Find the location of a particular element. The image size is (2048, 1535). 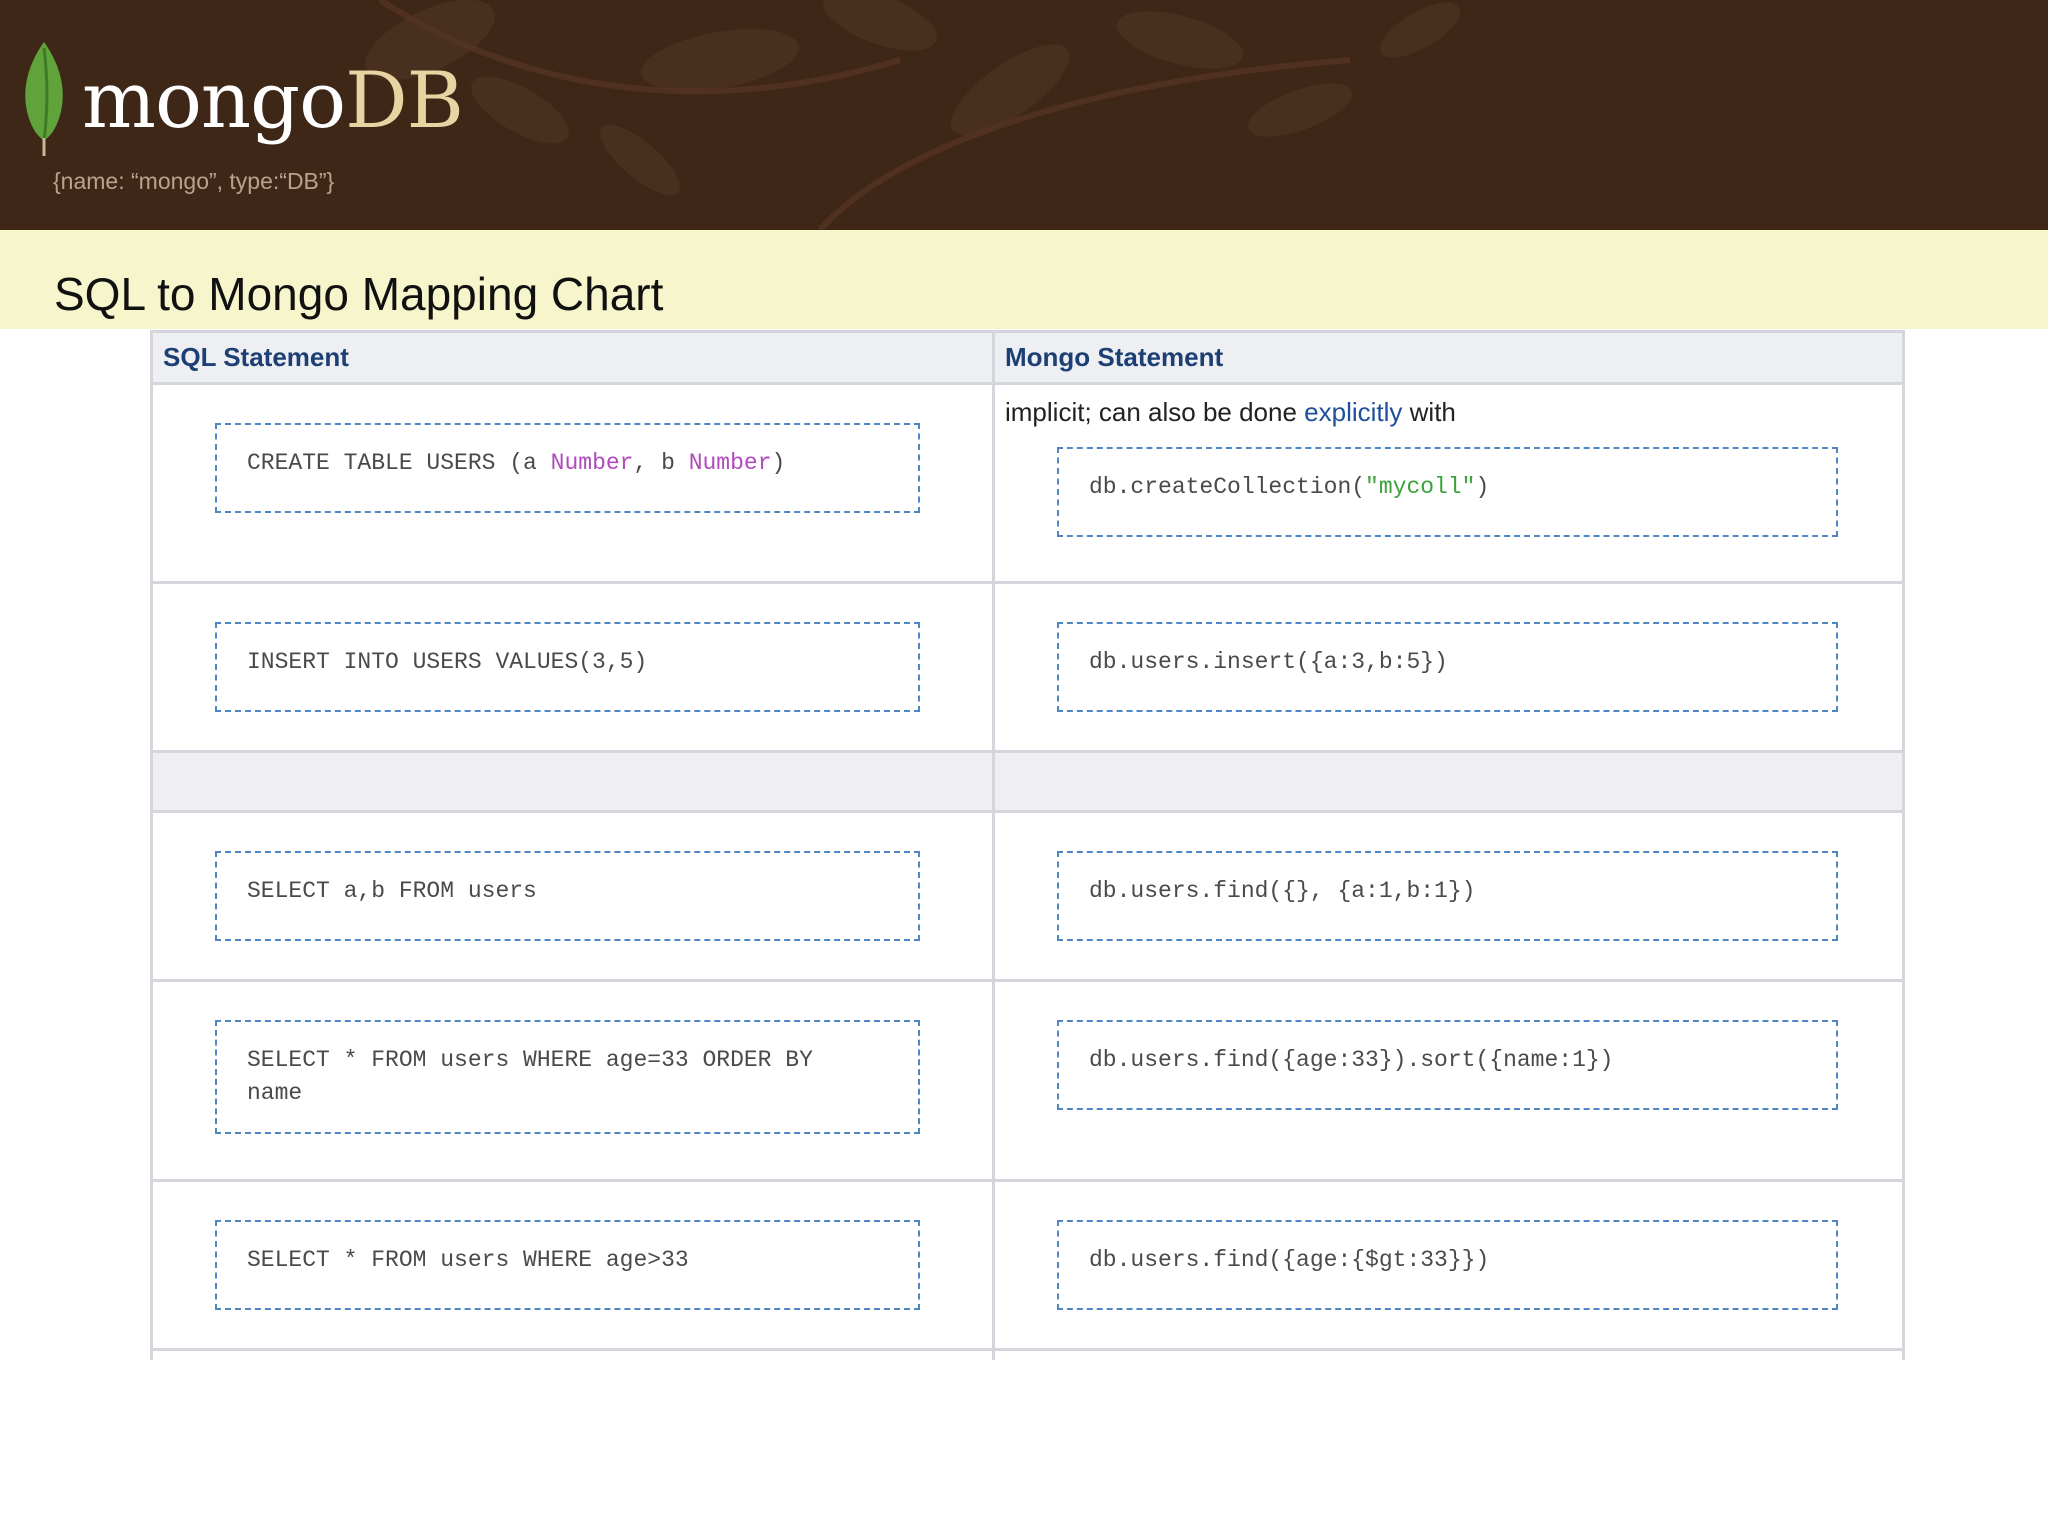

sql-cell: SELECT * FROM users WHERE age>33 is located at coordinates (572, 1265).